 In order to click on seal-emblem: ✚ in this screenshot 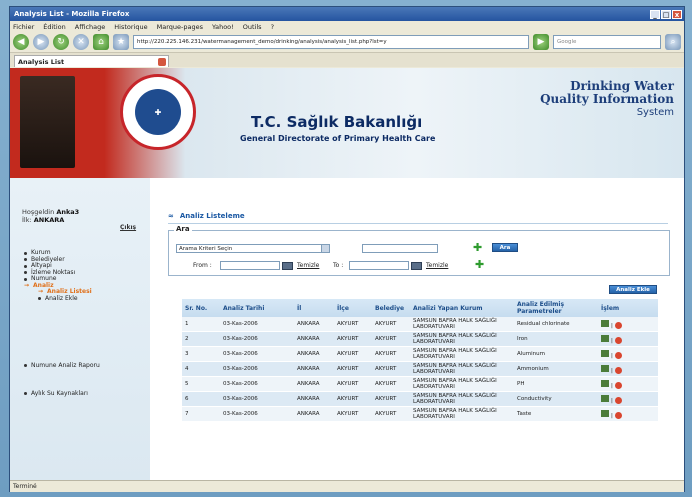, I will do `click(158, 112)`.